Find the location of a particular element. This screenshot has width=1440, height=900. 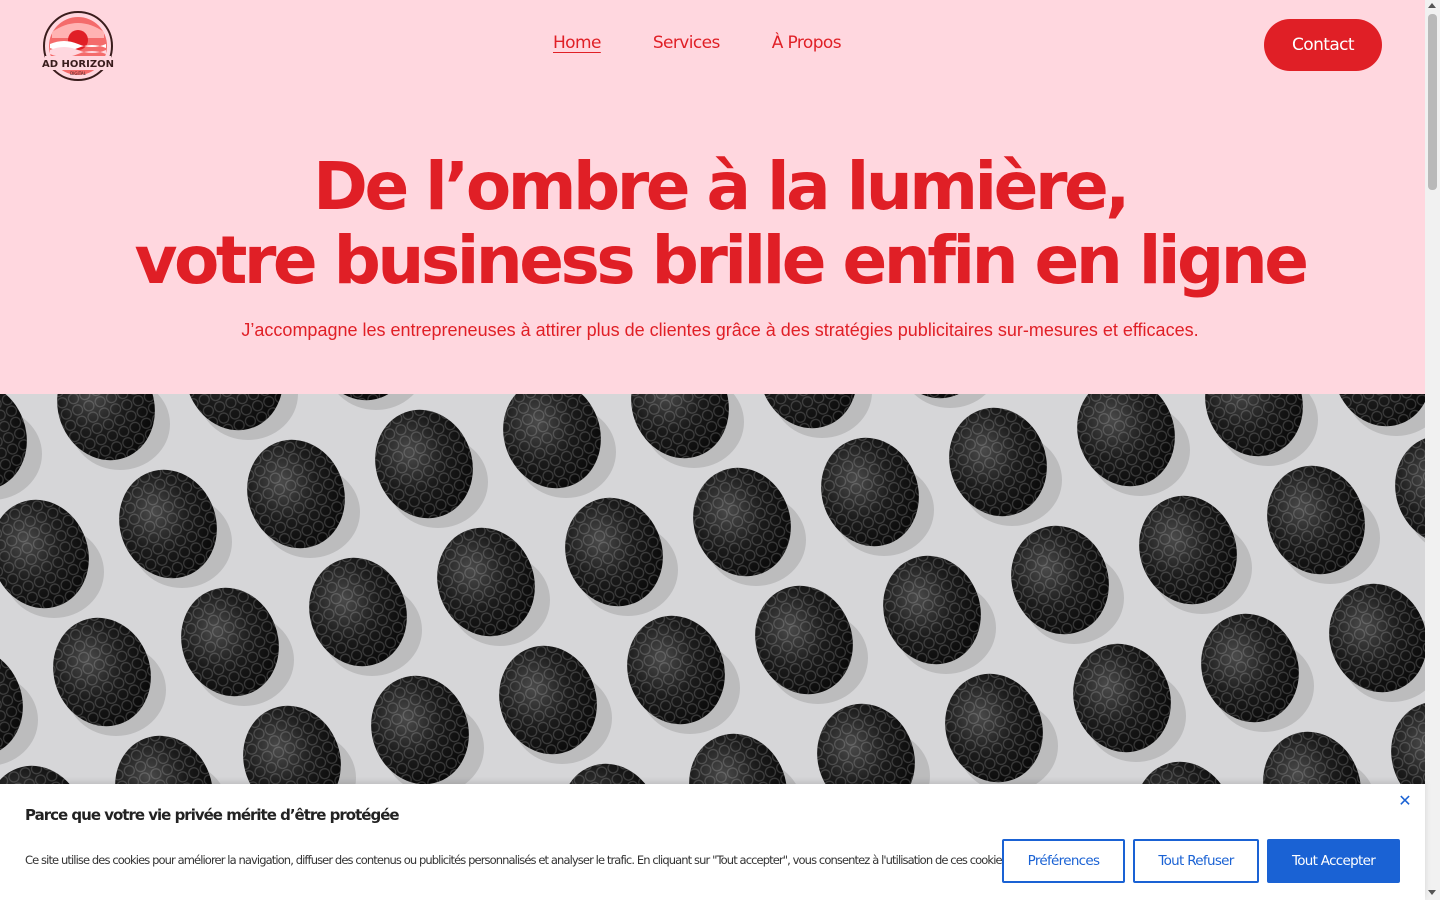

logo-icon: AD HORIZON DIGITAL is located at coordinates (78, 46).